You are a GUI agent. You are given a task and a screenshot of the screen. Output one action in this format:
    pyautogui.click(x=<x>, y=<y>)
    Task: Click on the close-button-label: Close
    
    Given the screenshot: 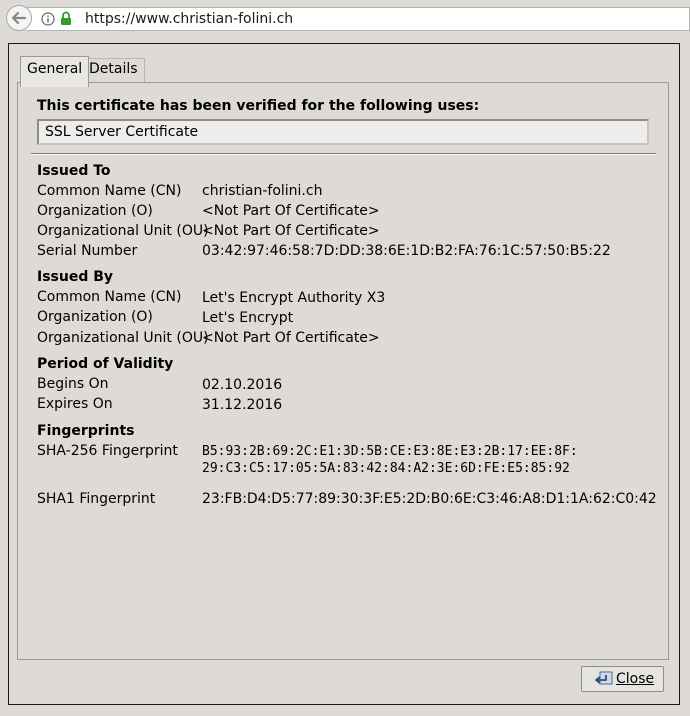 What is the action you would take?
    pyautogui.click(x=635, y=679)
    